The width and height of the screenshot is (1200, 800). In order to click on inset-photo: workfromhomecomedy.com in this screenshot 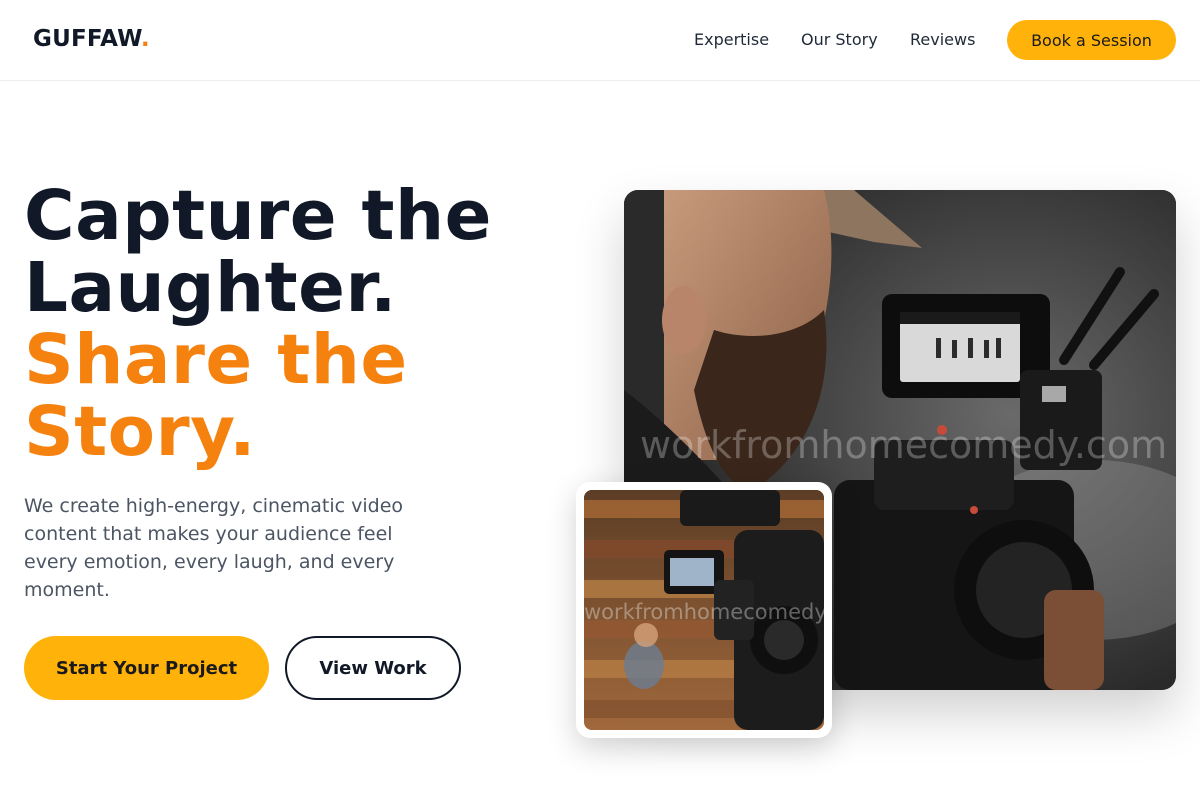, I will do `click(704, 610)`.